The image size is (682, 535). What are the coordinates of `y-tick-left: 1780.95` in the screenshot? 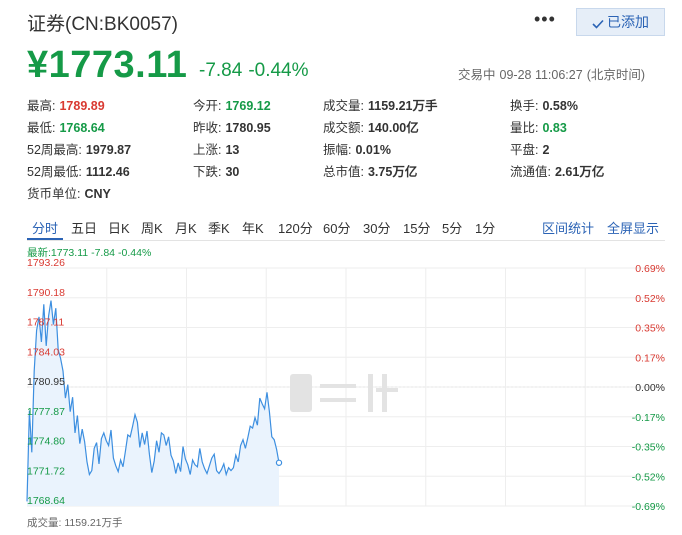 It's located at (46, 382).